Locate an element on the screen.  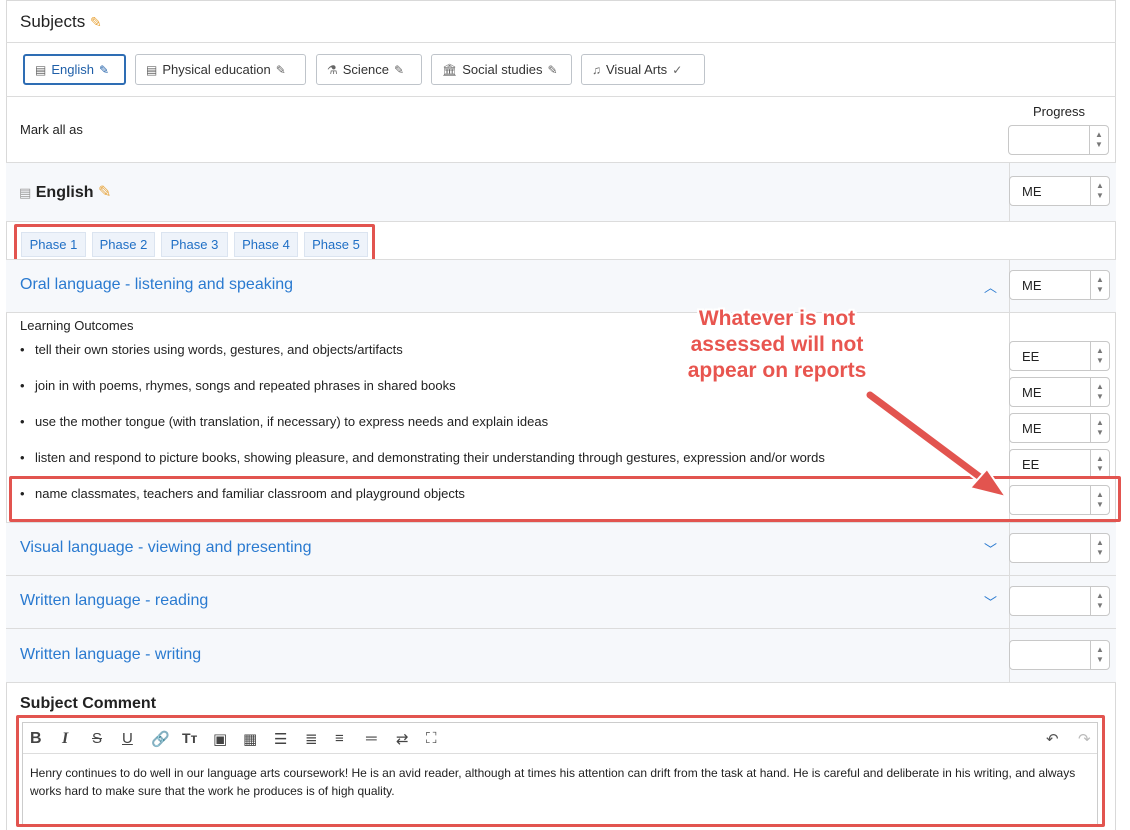
section-title-oral: Oral language - listening and speaking is located at coordinates (156, 285).